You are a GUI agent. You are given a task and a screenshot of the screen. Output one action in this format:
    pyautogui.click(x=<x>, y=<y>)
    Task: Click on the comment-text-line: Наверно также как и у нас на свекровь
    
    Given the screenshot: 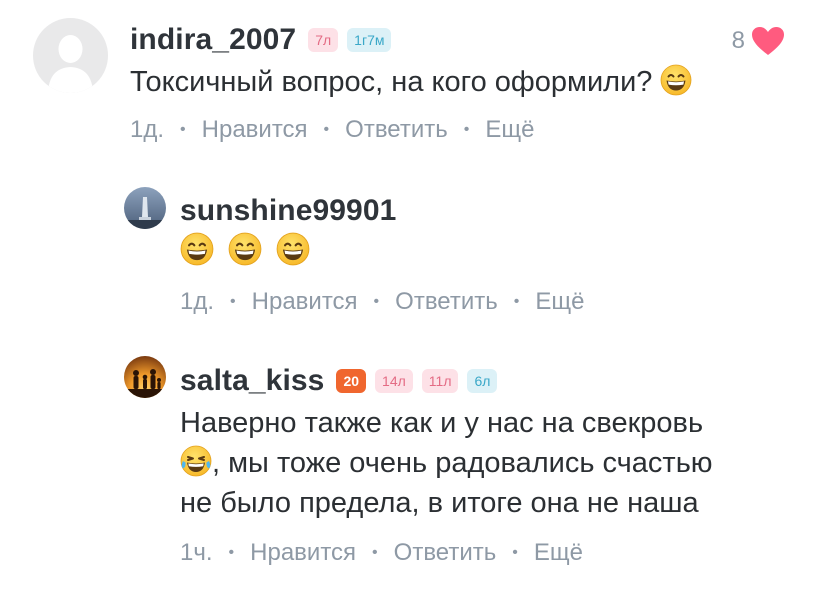 What is the action you would take?
    pyautogui.click(x=442, y=423)
    